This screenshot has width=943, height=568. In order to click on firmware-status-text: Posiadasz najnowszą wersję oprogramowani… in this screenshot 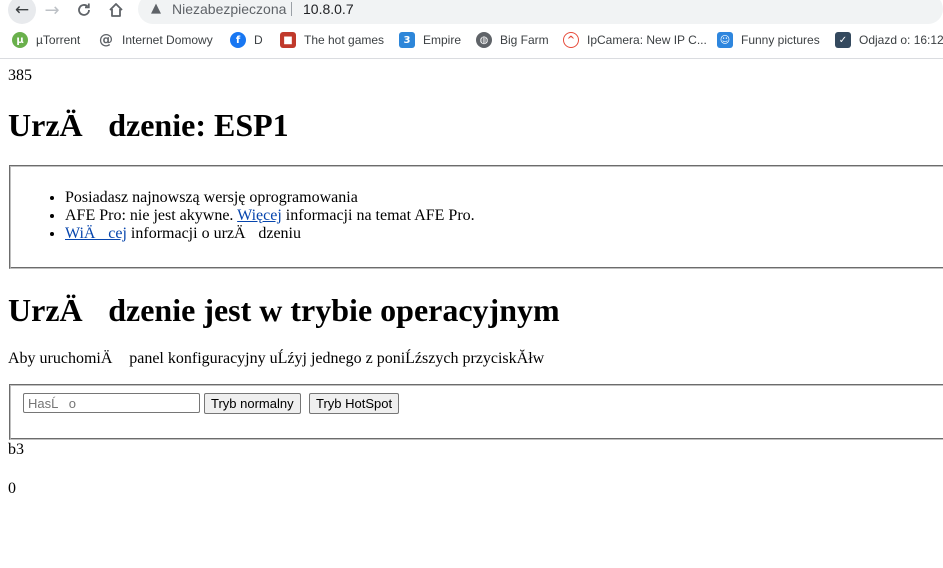, I will do `click(211, 197)`.